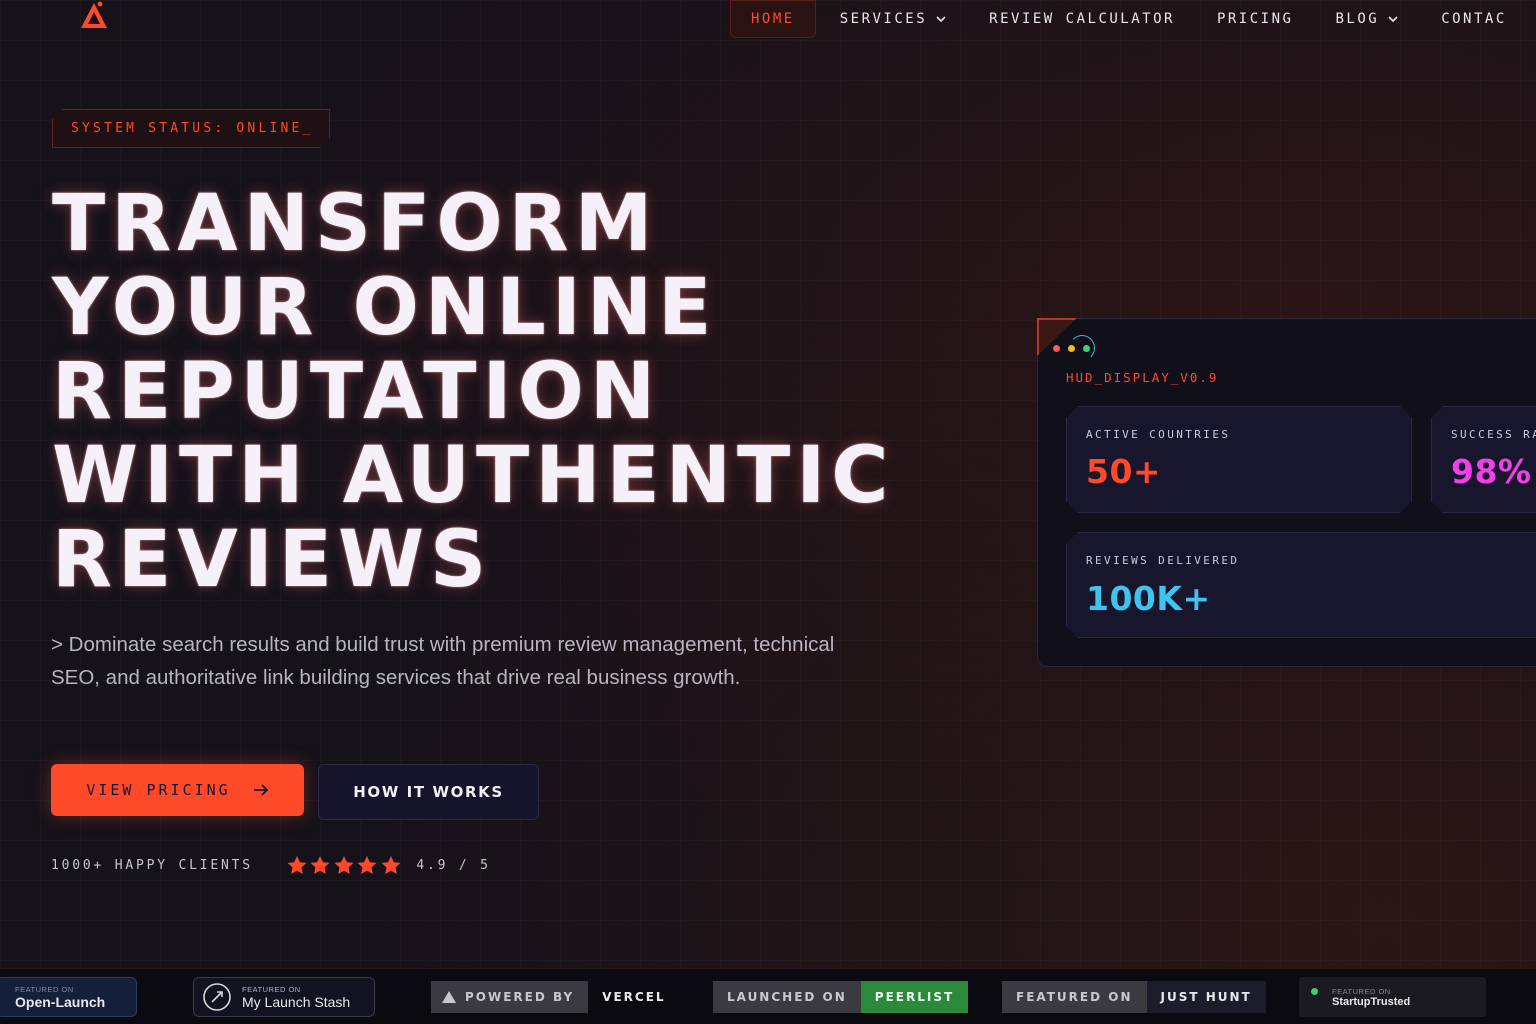 The image size is (1536, 1024). What do you see at coordinates (158, 790) in the screenshot?
I see `view-pricing-label: VIEW PRICING` at bounding box center [158, 790].